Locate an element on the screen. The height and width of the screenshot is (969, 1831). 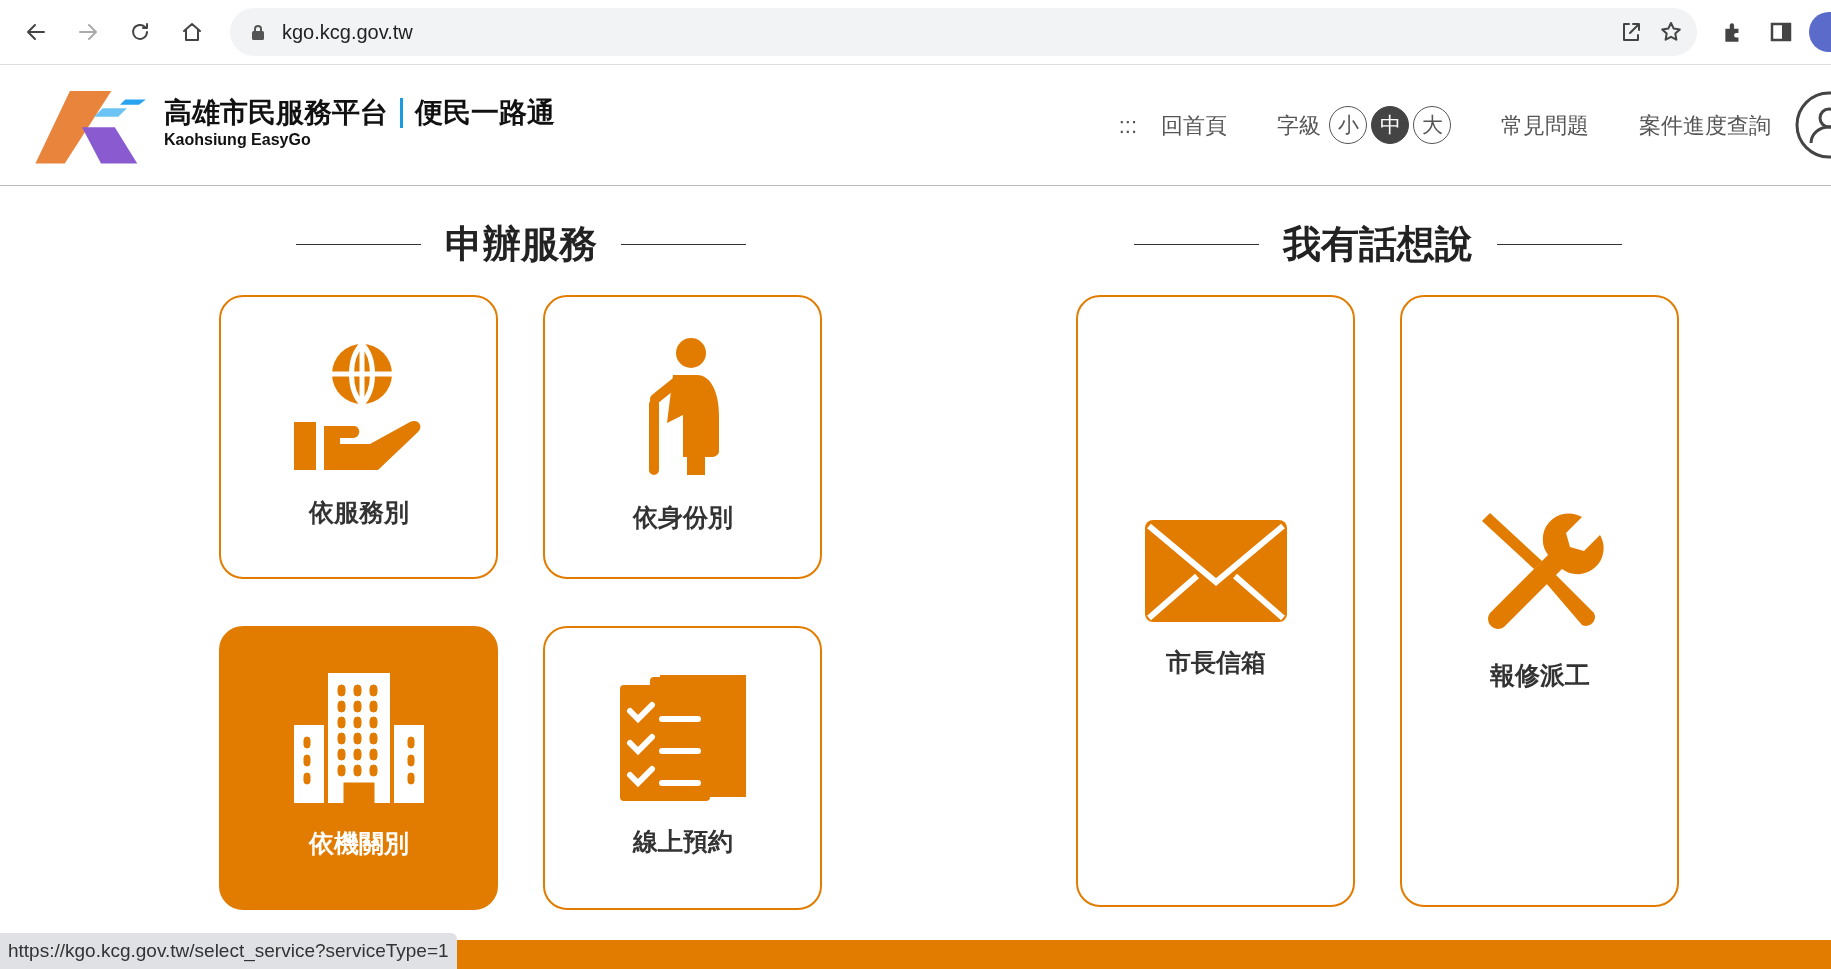
font-size-label: 字級 is located at coordinates (1299, 125).